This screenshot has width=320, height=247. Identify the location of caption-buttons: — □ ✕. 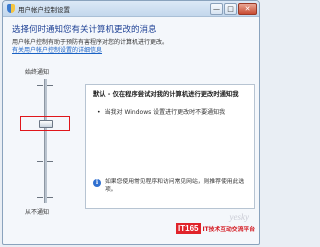
(233, 8).